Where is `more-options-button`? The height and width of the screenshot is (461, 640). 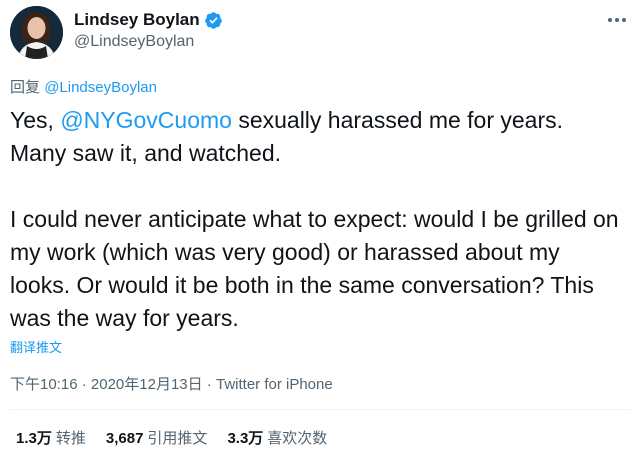
more-options-button is located at coordinates (617, 20).